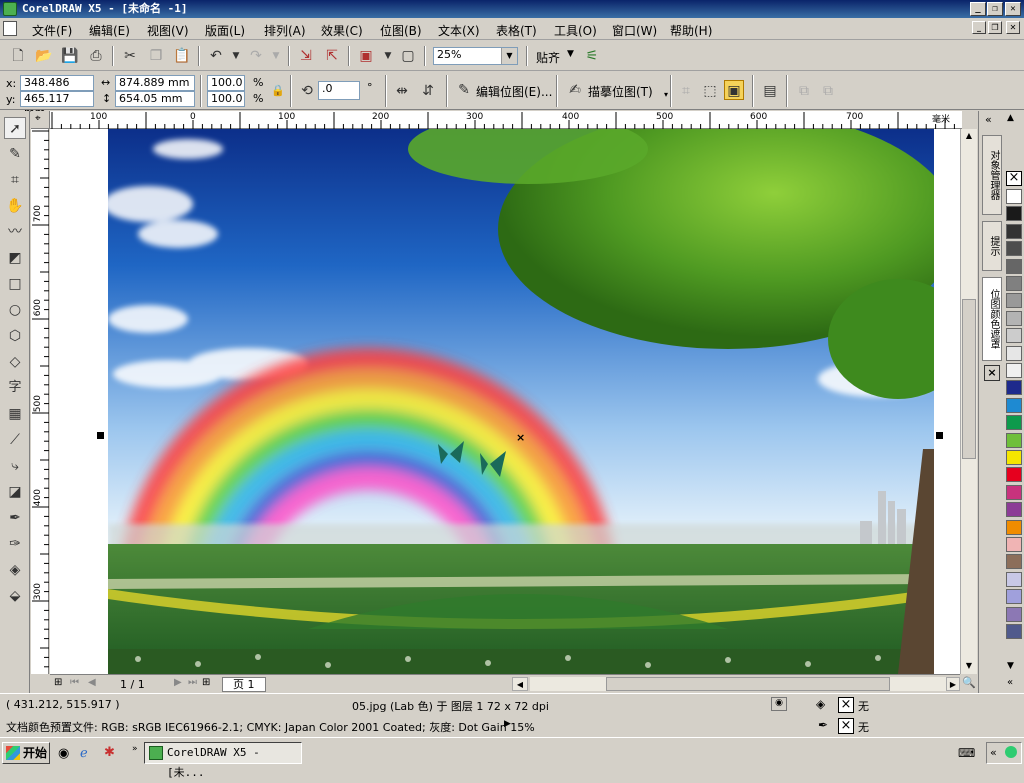 The height and width of the screenshot is (783, 1024). I want to click on profile-arrow-icon: ▶, so click(507, 724).